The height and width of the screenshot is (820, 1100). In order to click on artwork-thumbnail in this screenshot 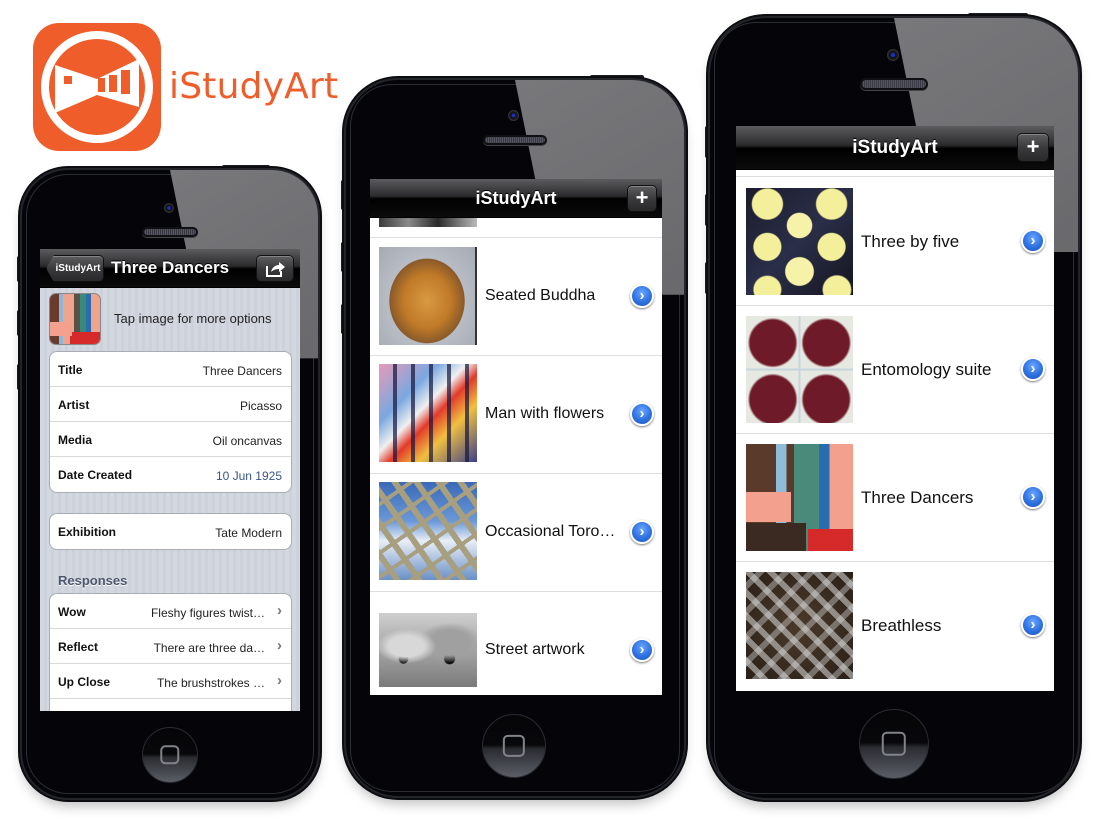, I will do `click(75, 319)`.